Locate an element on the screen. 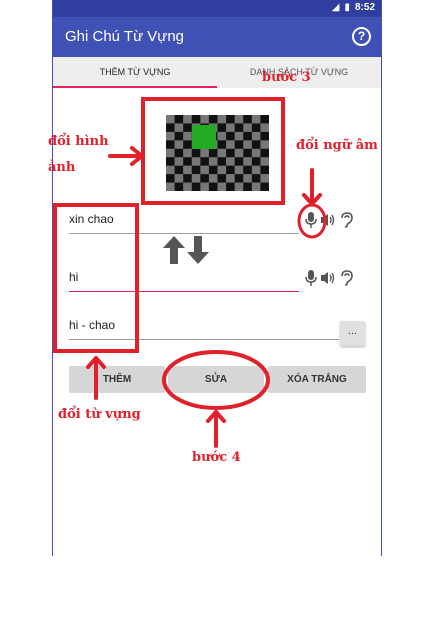  signal-icon: ◢ is located at coordinates (335, 7).